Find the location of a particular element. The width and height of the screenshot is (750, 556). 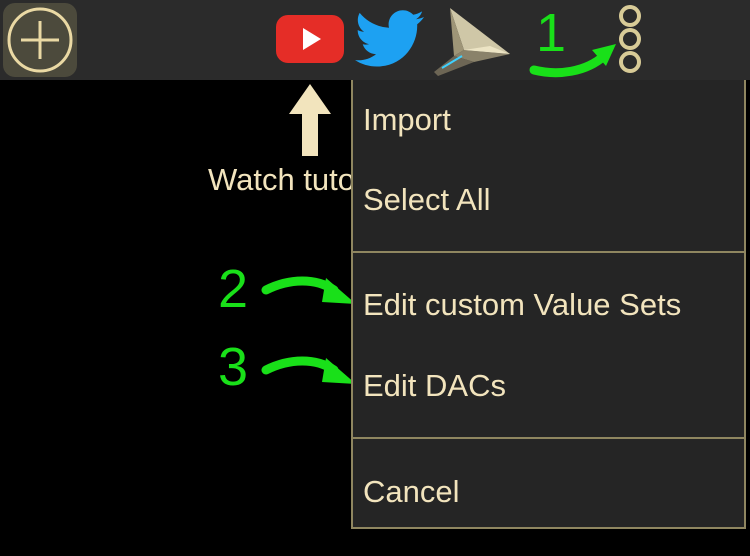

youtube-button is located at coordinates (310, 39).